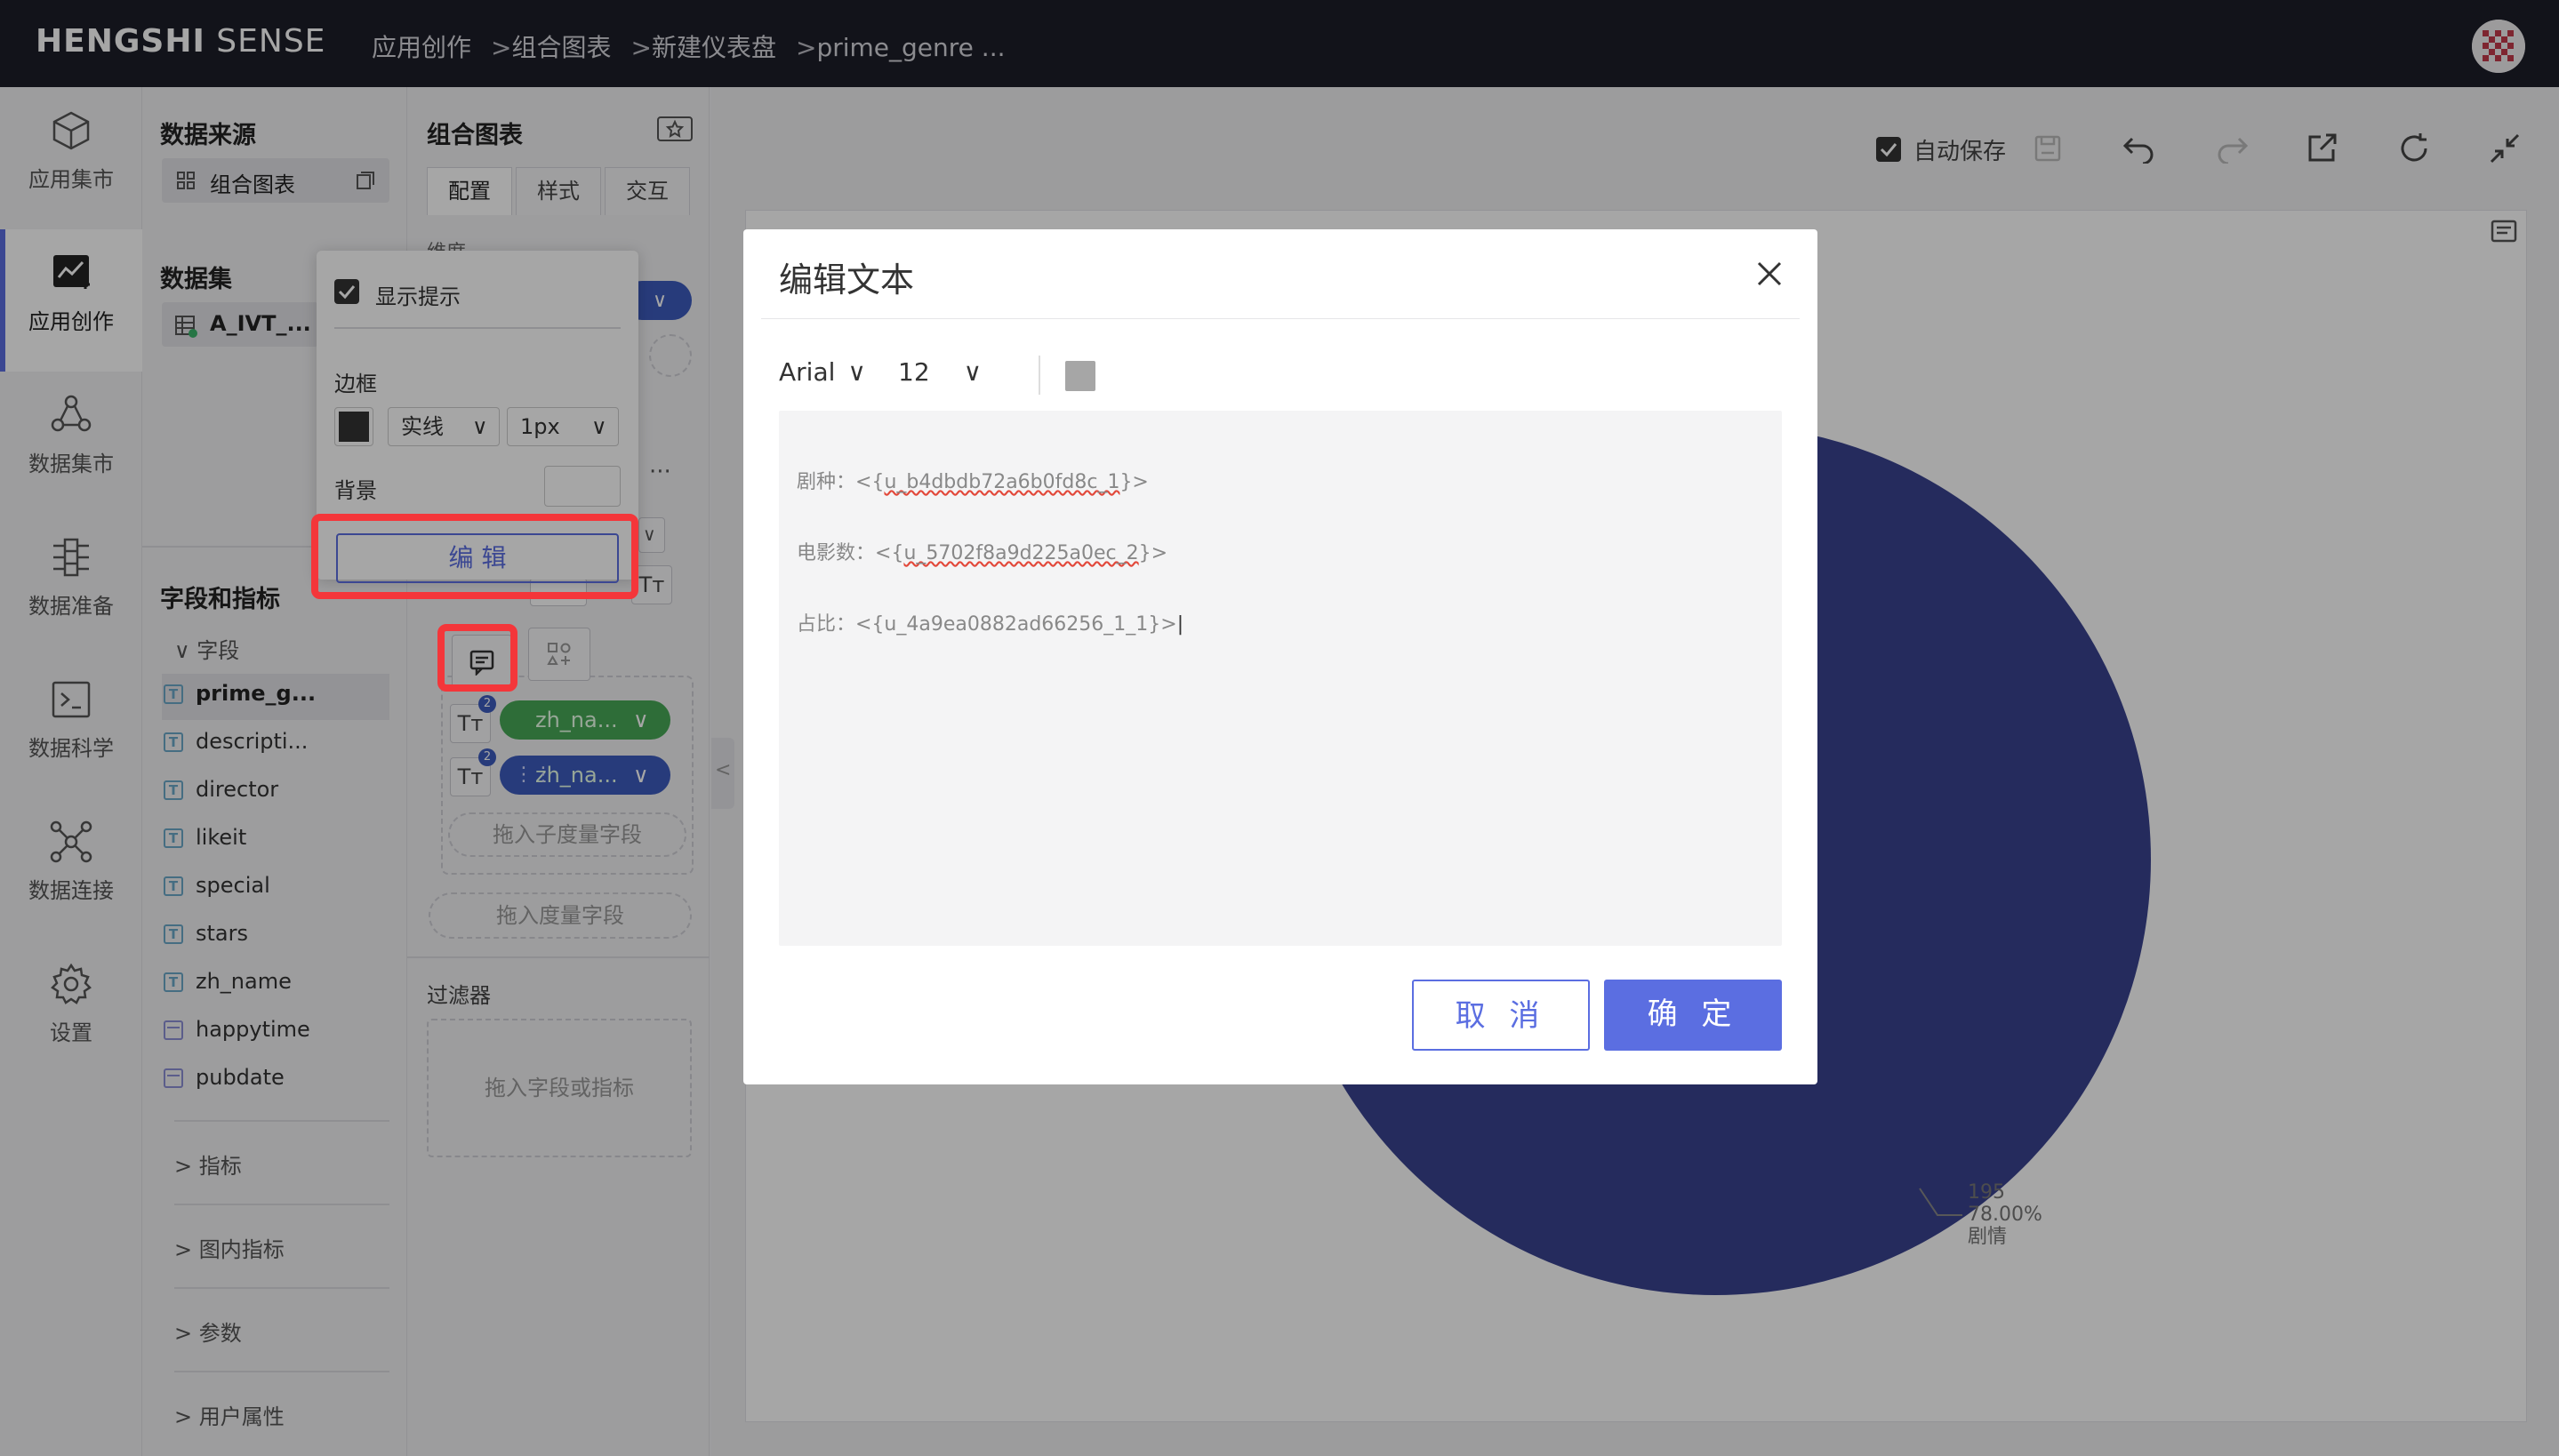 This screenshot has width=2559, height=1456. Describe the element at coordinates (1769, 274) in the screenshot. I see `close-icon` at that location.